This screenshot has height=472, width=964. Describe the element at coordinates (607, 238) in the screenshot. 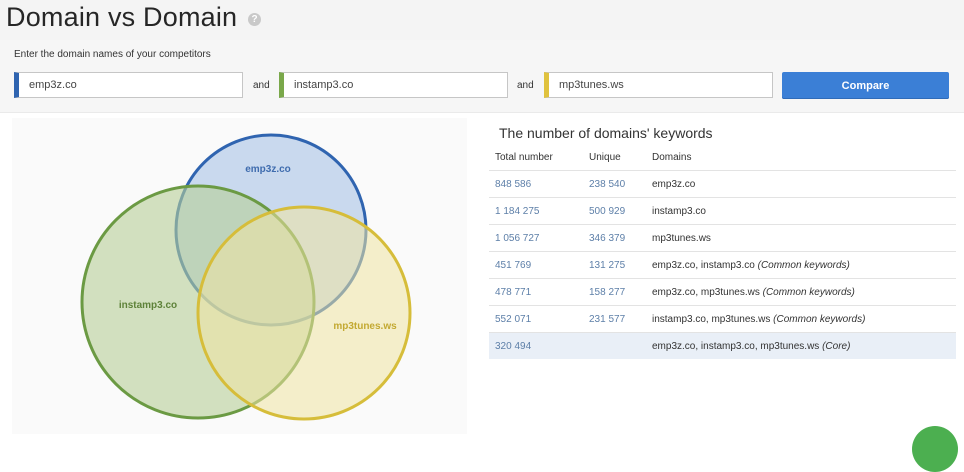

I see `cell-unique: 346 379` at that location.